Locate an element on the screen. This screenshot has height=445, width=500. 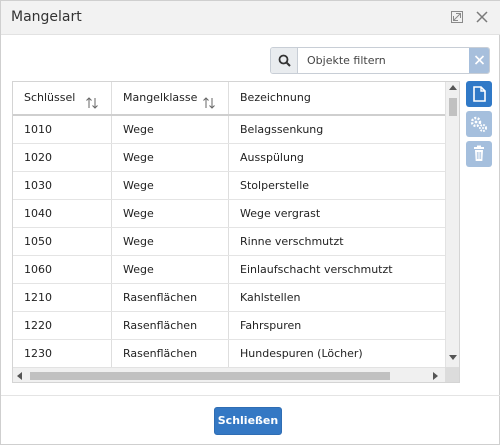
dialog-titlebar: Mangelart is located at coordinates (250, 18).